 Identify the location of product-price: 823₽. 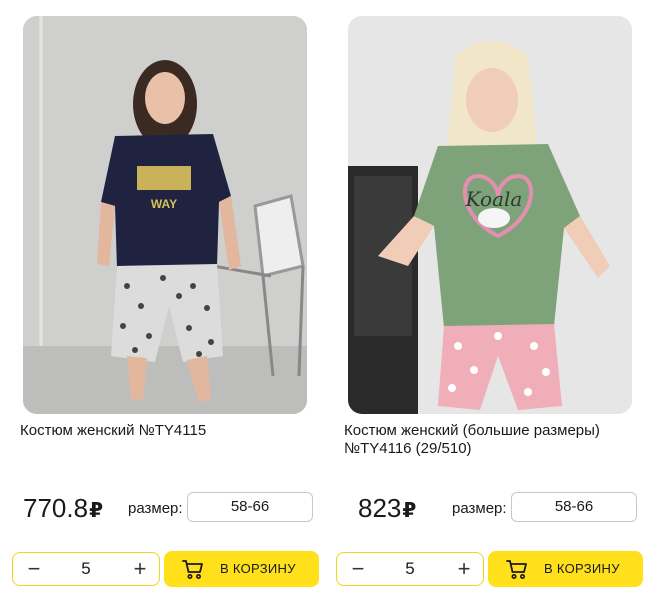
(387, 509).